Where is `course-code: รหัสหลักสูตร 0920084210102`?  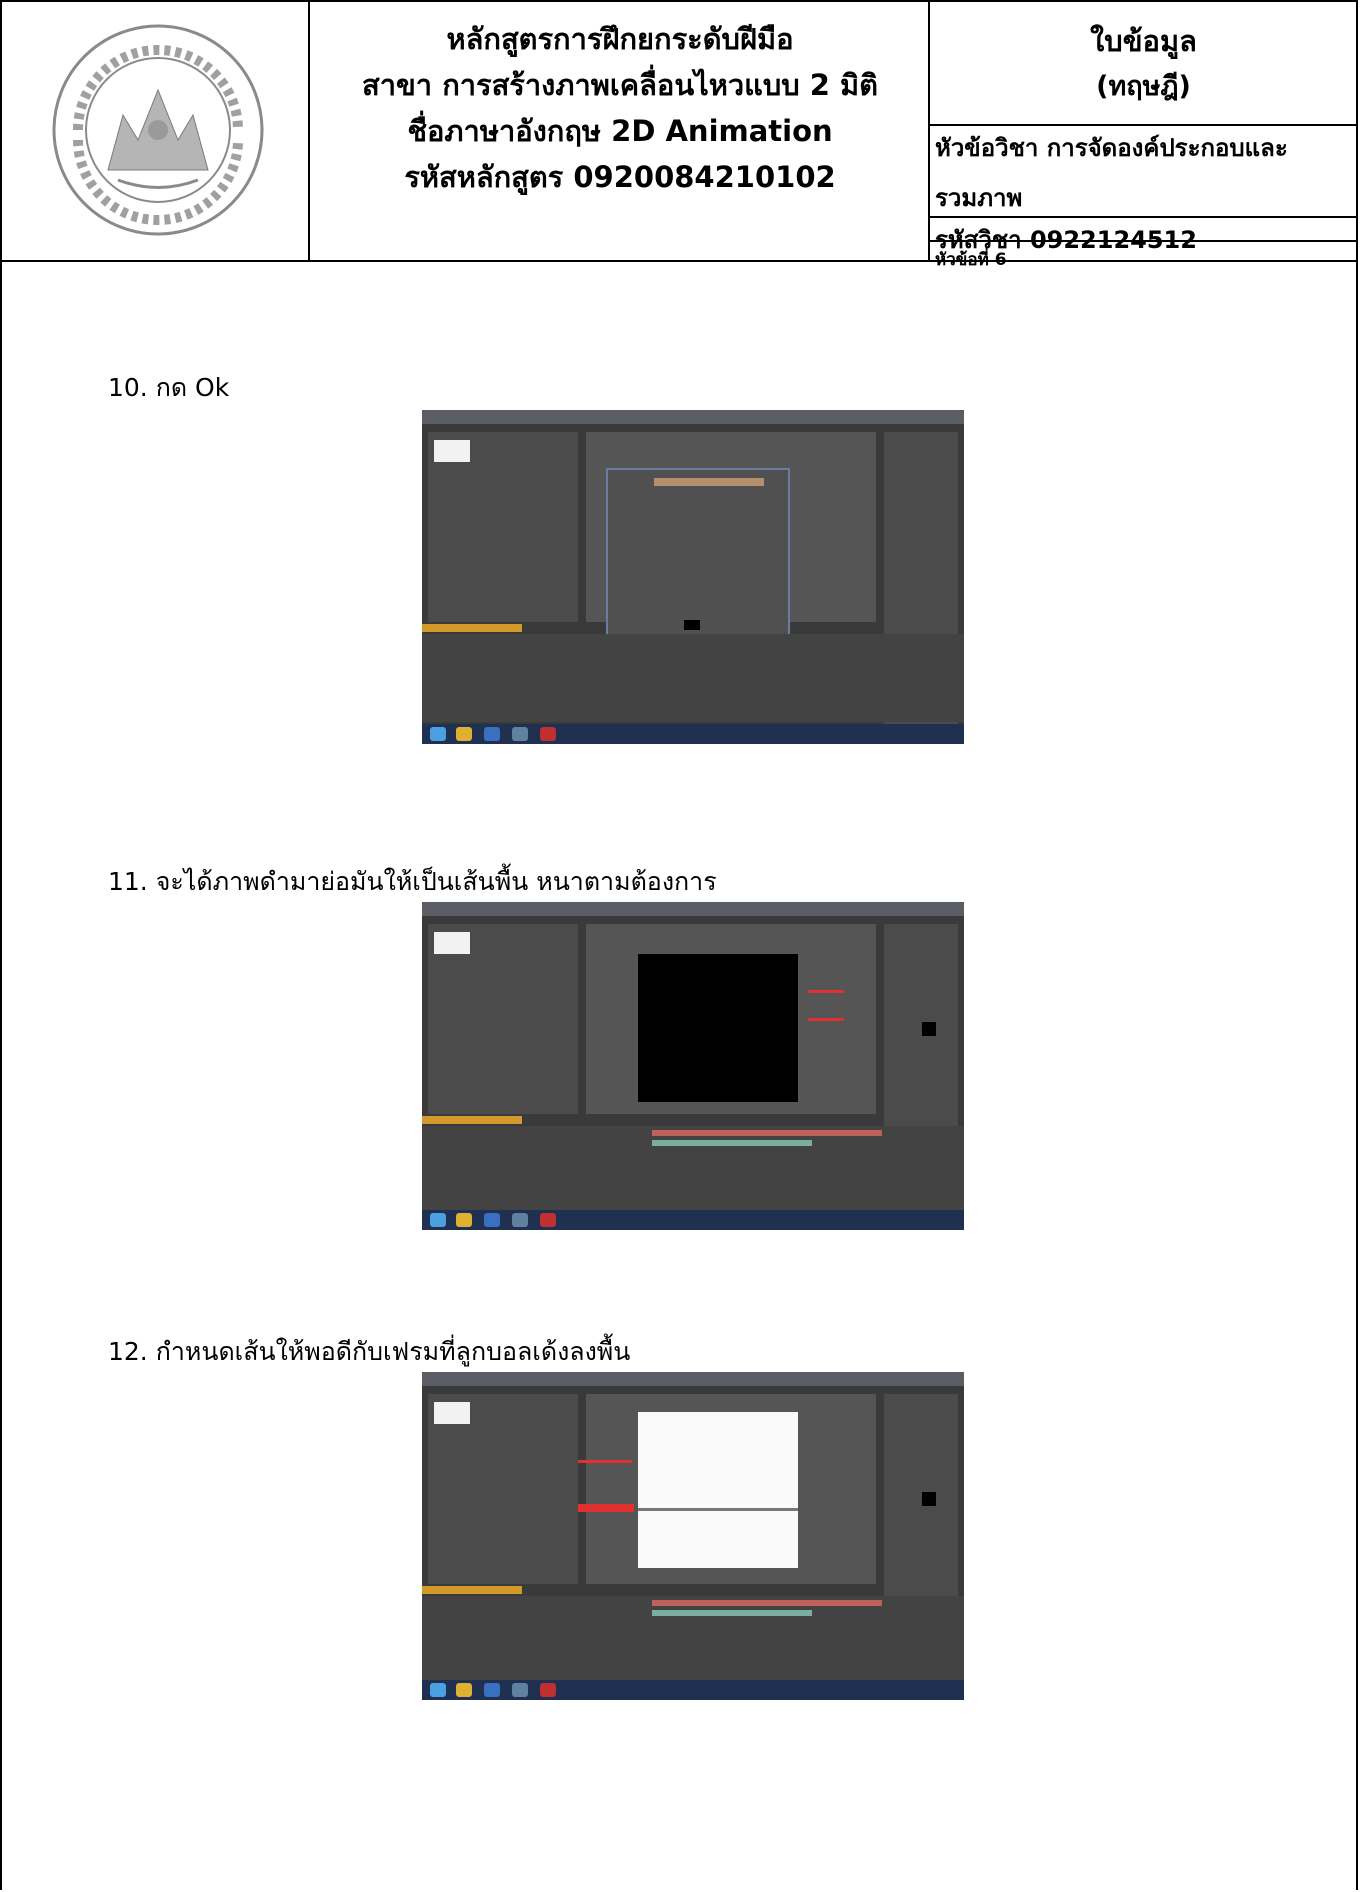
course-code: รหัสหลักสูตร 0920084210102 is located at coordinates (620, 177).